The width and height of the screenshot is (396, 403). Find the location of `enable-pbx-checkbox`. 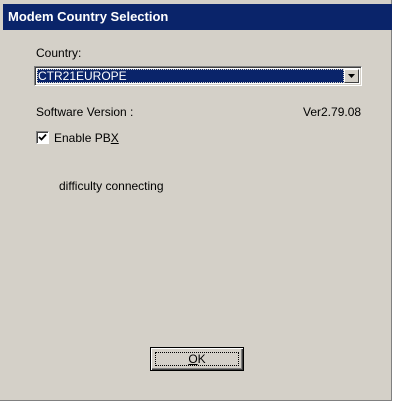

enable-pbx-checkbox is located at coordinates (42, 137).